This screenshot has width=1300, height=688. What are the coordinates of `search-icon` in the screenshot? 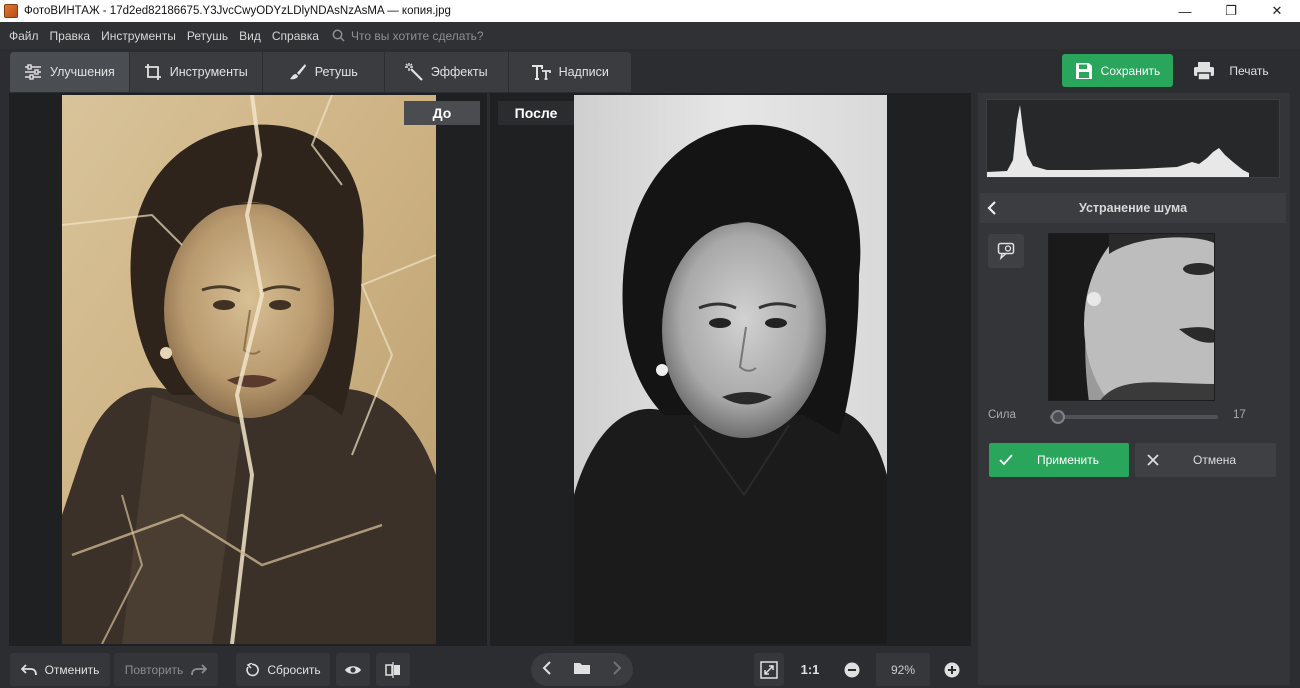 It's located at (338, 35).